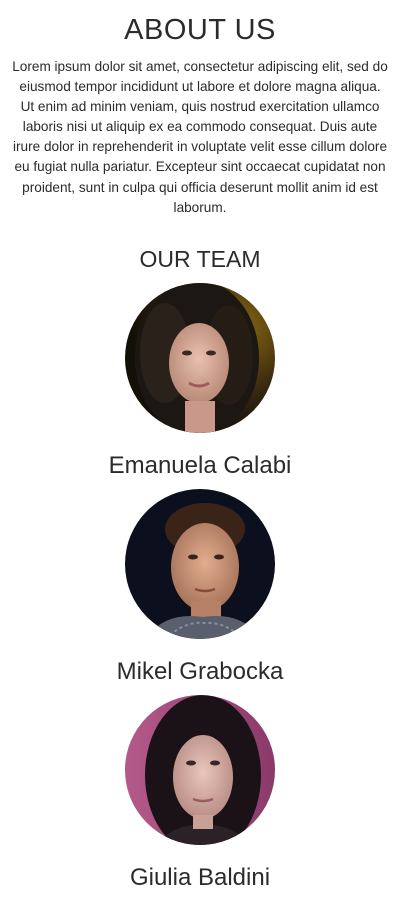 Image resolution: width=400 pixels, height=920 pixels. I want to click on member-name: Giulia Baldini, so click(200, 877).